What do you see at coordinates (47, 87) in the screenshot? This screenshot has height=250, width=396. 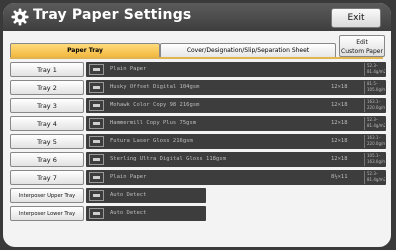 I see `tray-2-button: Tray 2` at bounding box center [47, 87].